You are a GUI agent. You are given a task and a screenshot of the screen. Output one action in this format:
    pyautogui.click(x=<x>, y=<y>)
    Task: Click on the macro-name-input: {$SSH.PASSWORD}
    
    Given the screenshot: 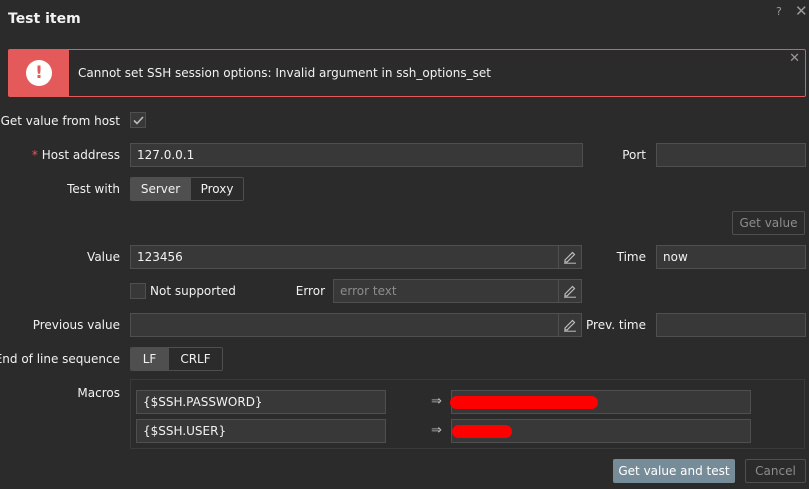 What is the action you would take?
    pyautogui.click(x=261, y=402)
    